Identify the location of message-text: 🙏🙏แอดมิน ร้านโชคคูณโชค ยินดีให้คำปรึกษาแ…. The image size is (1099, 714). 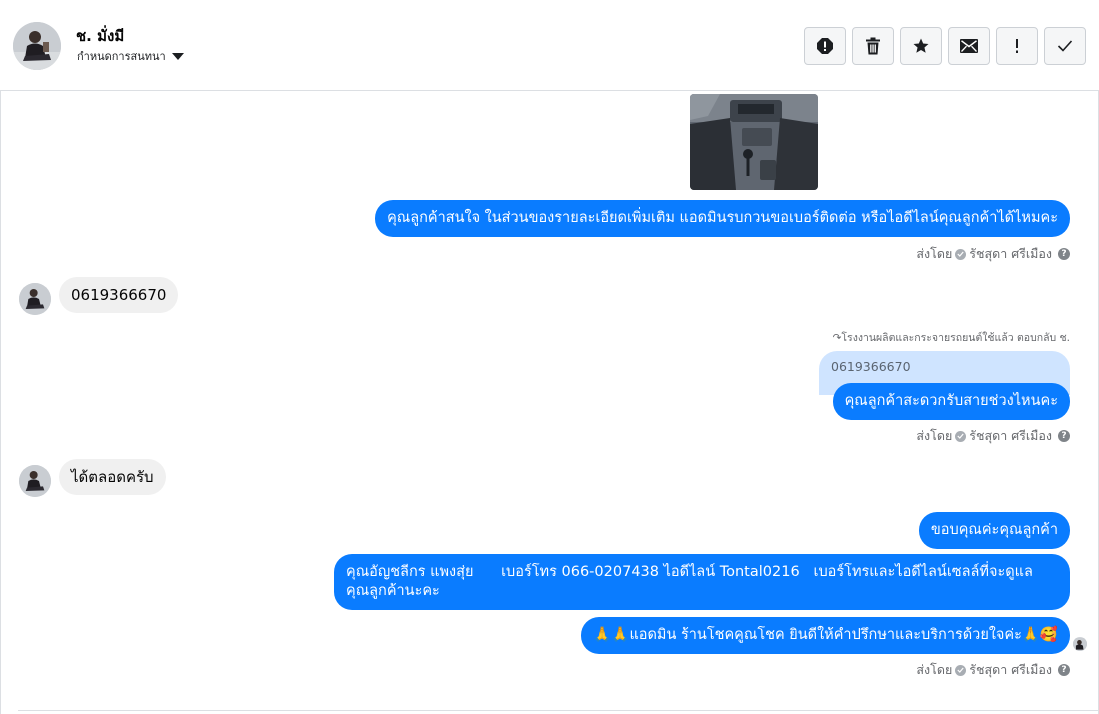
(825, 635).